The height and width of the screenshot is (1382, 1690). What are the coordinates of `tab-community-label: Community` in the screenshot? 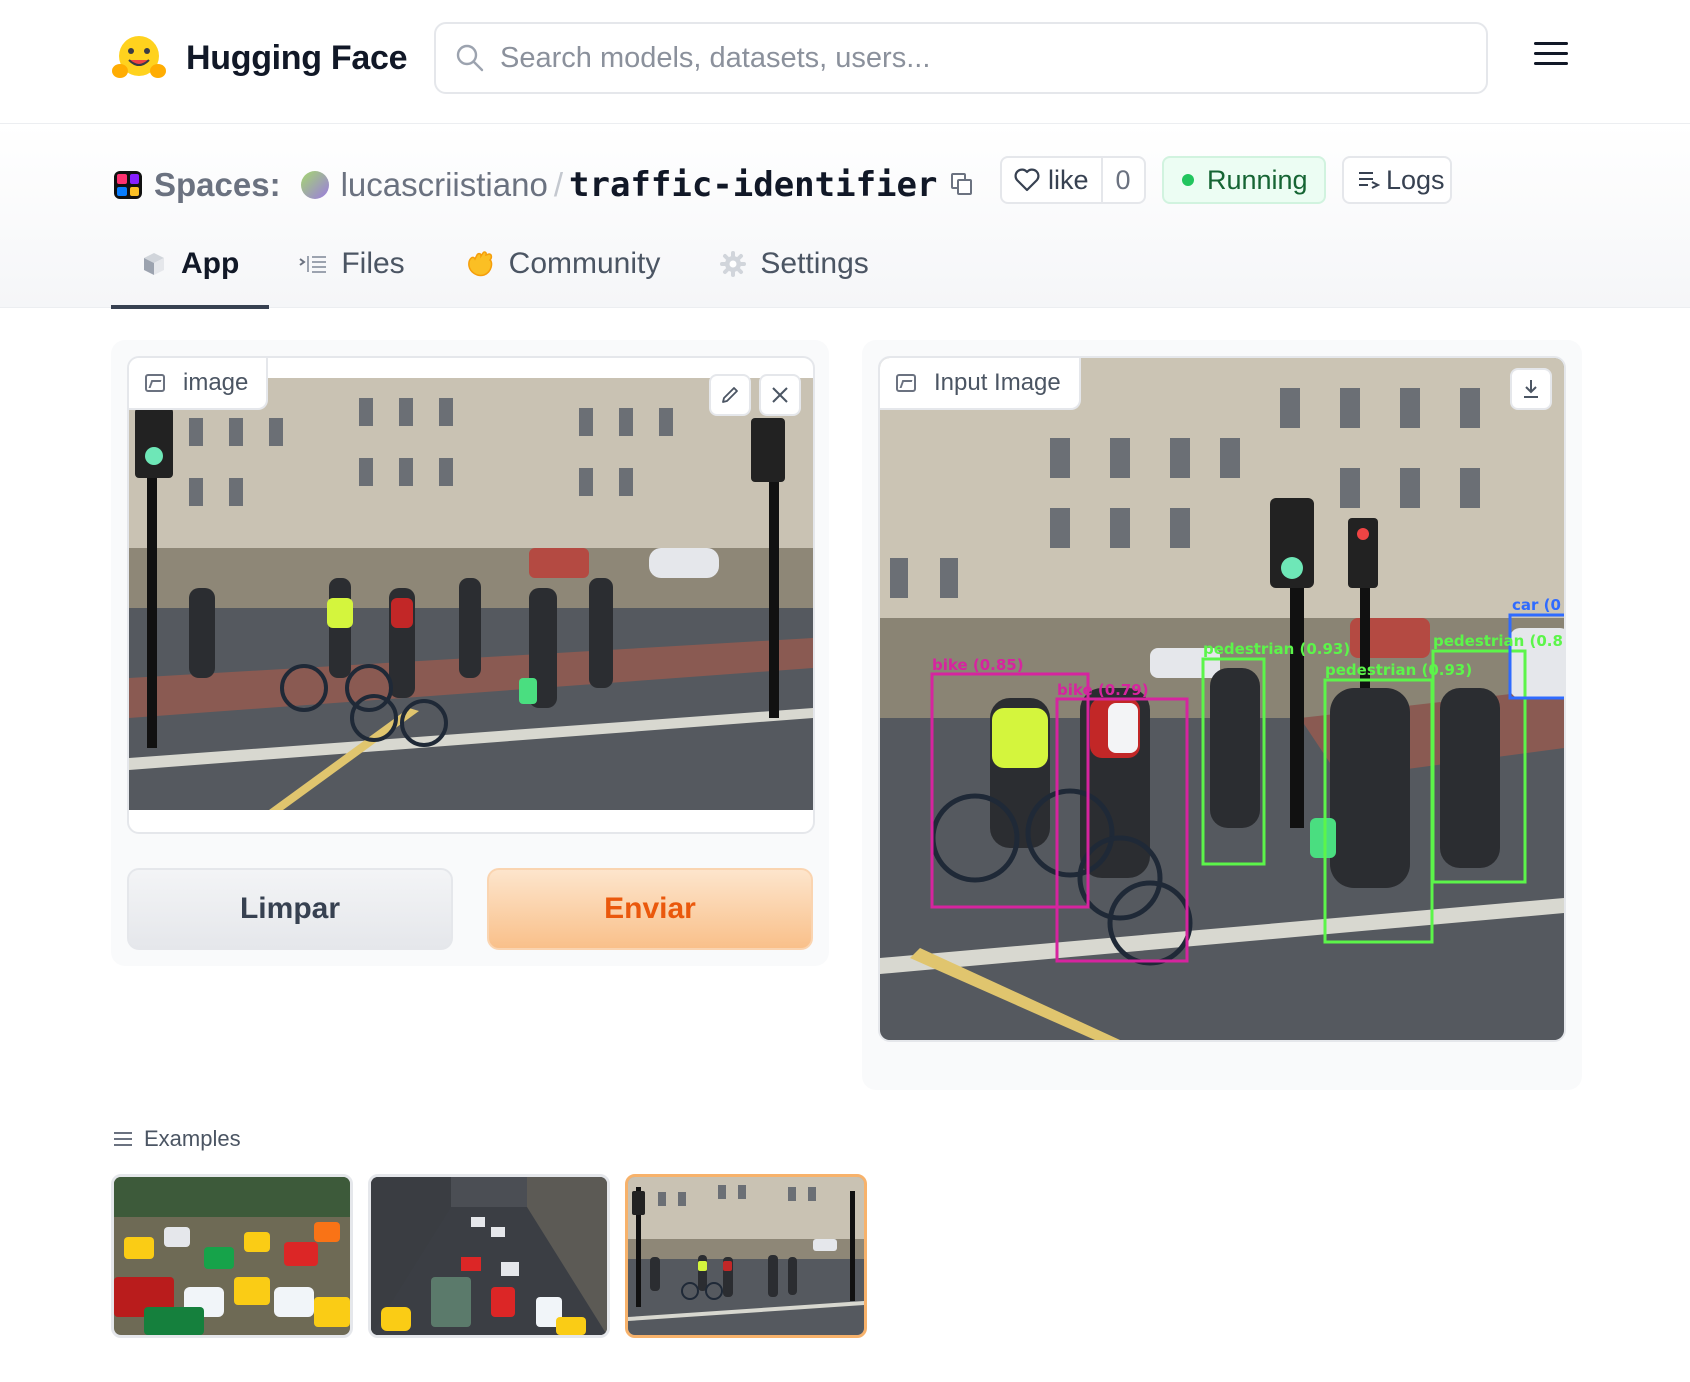 It's located at (584, 263).